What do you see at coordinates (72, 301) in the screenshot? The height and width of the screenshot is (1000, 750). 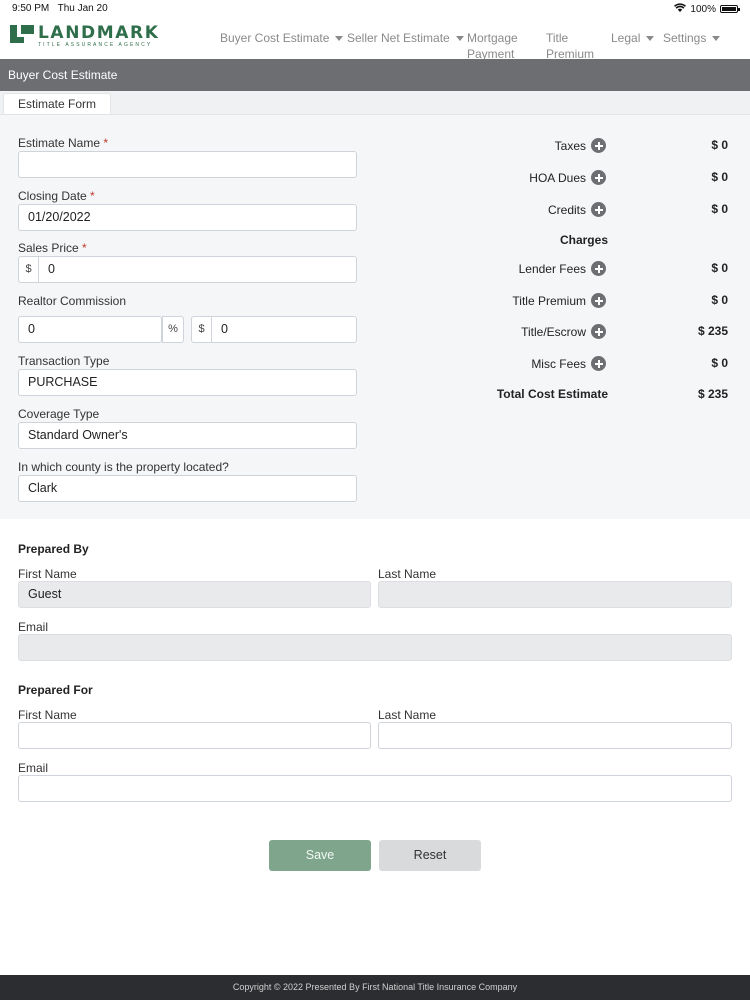 I see `realtor-commission-label: Realtor Commission` at bounding box center [72, 301].